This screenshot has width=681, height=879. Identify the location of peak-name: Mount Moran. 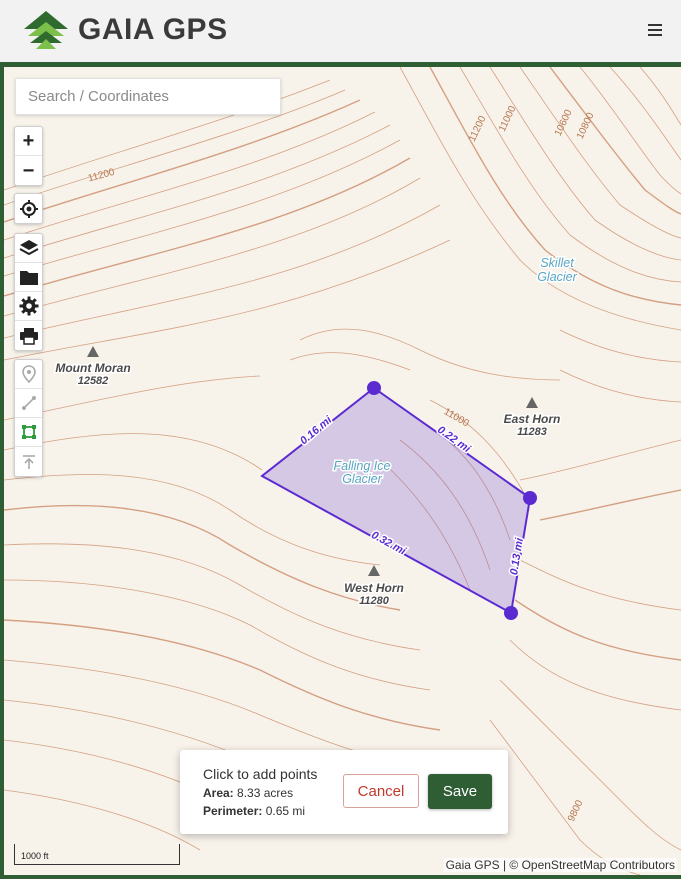
(92, 368).